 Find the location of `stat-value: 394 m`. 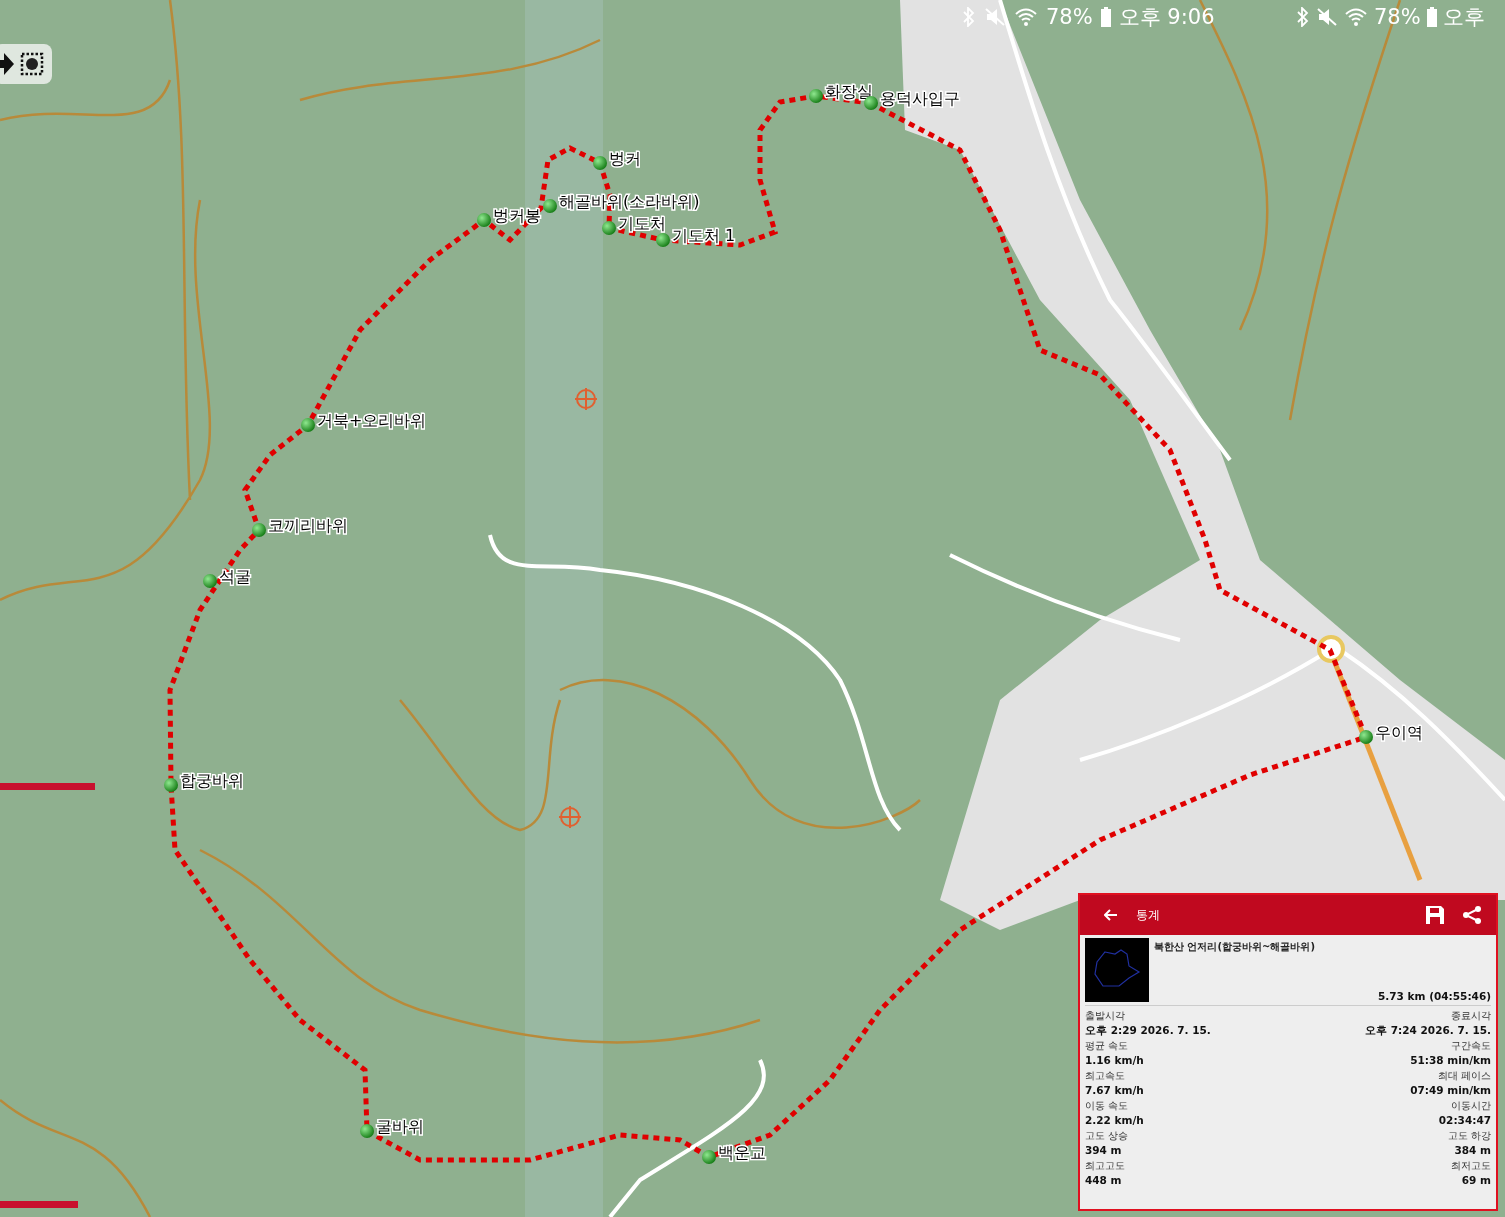

stat-value: 394 m is located at coordinates (1104, 1150).